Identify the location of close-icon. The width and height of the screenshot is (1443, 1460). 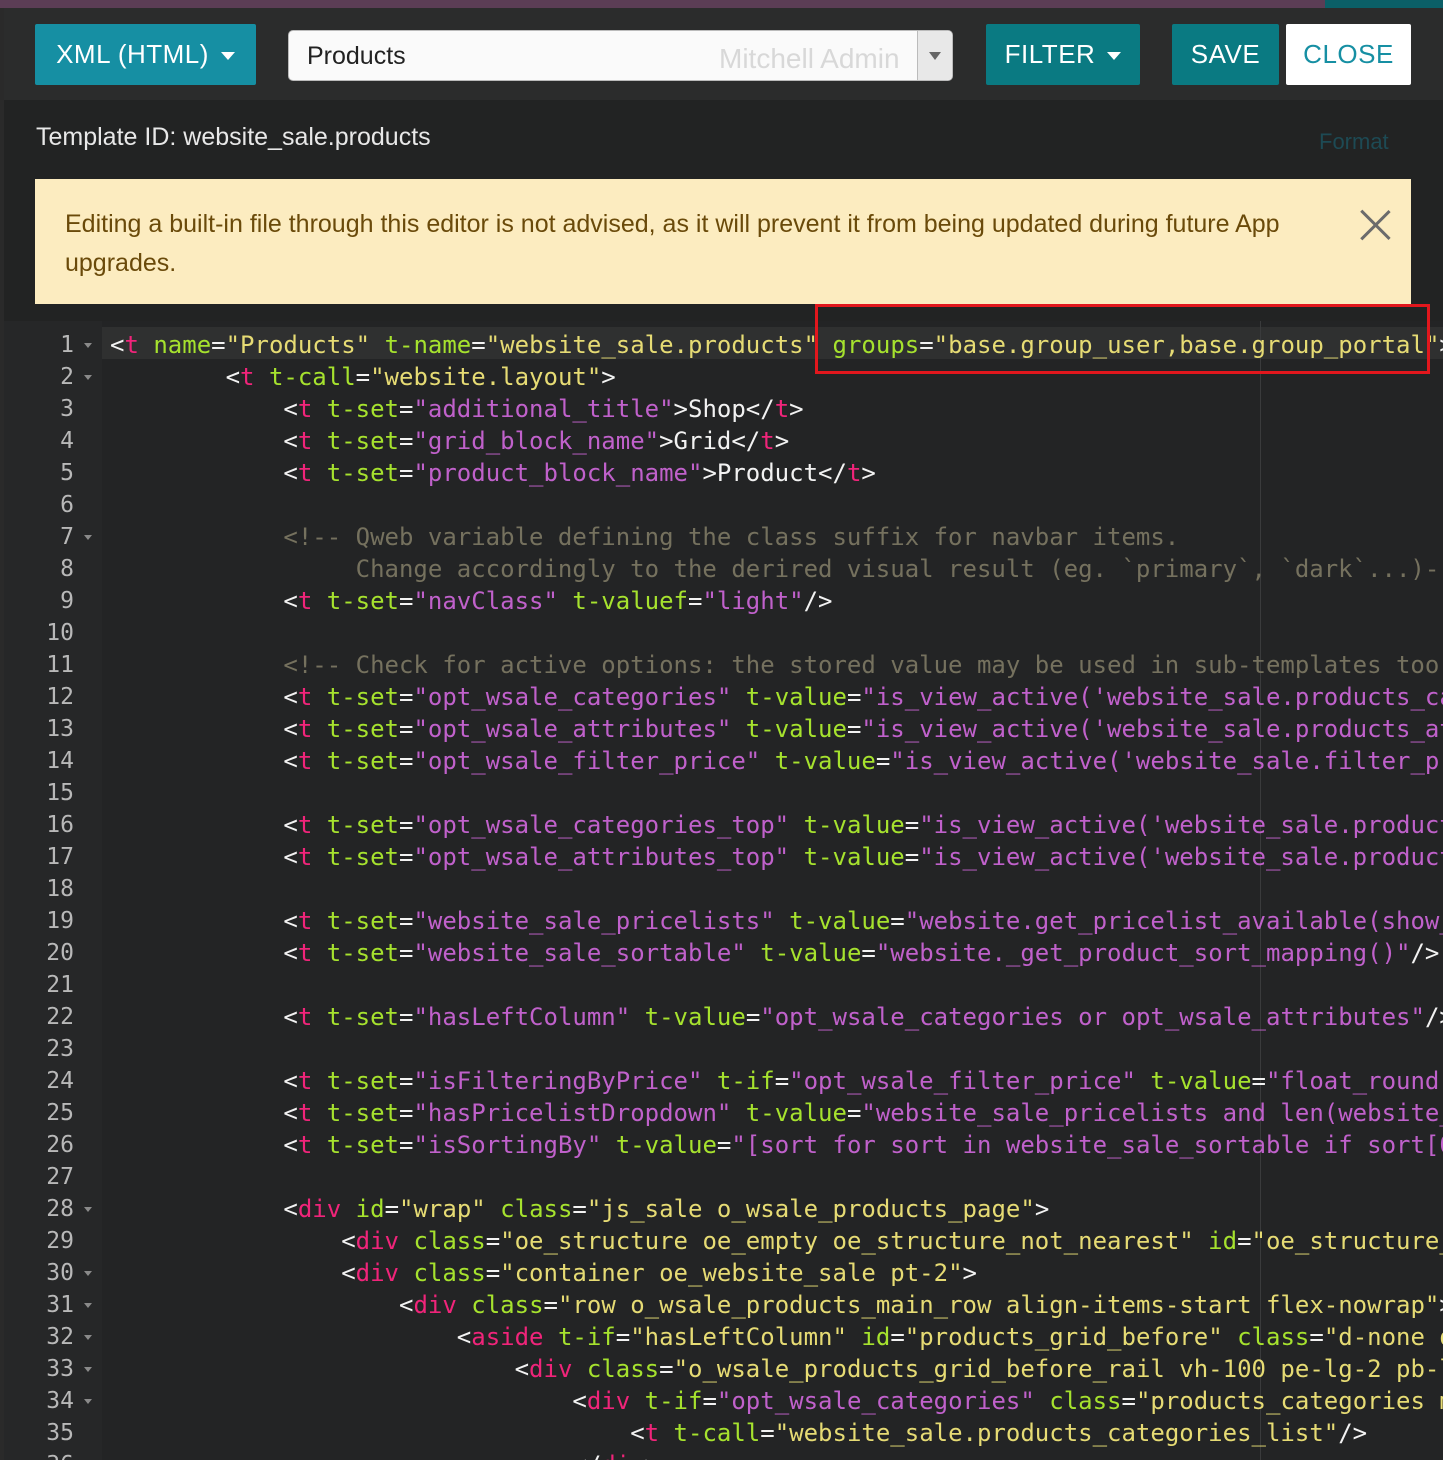
(1375, 225).